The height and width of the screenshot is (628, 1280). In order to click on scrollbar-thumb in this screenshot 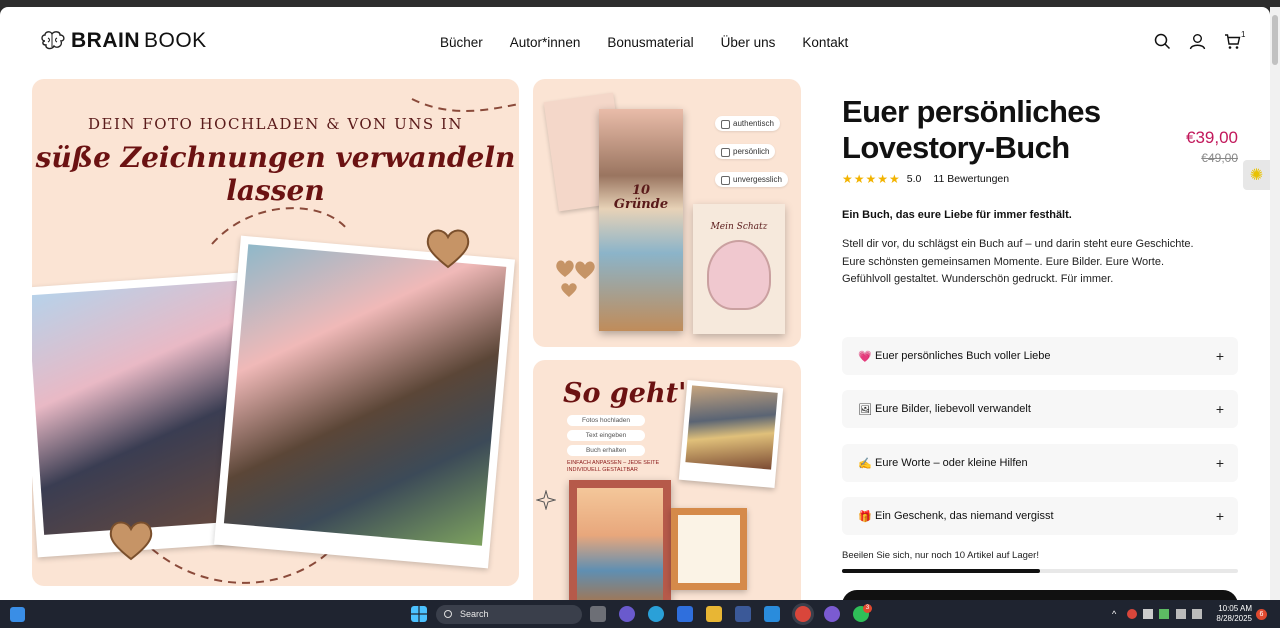, I will do `click(1275, 40)`.